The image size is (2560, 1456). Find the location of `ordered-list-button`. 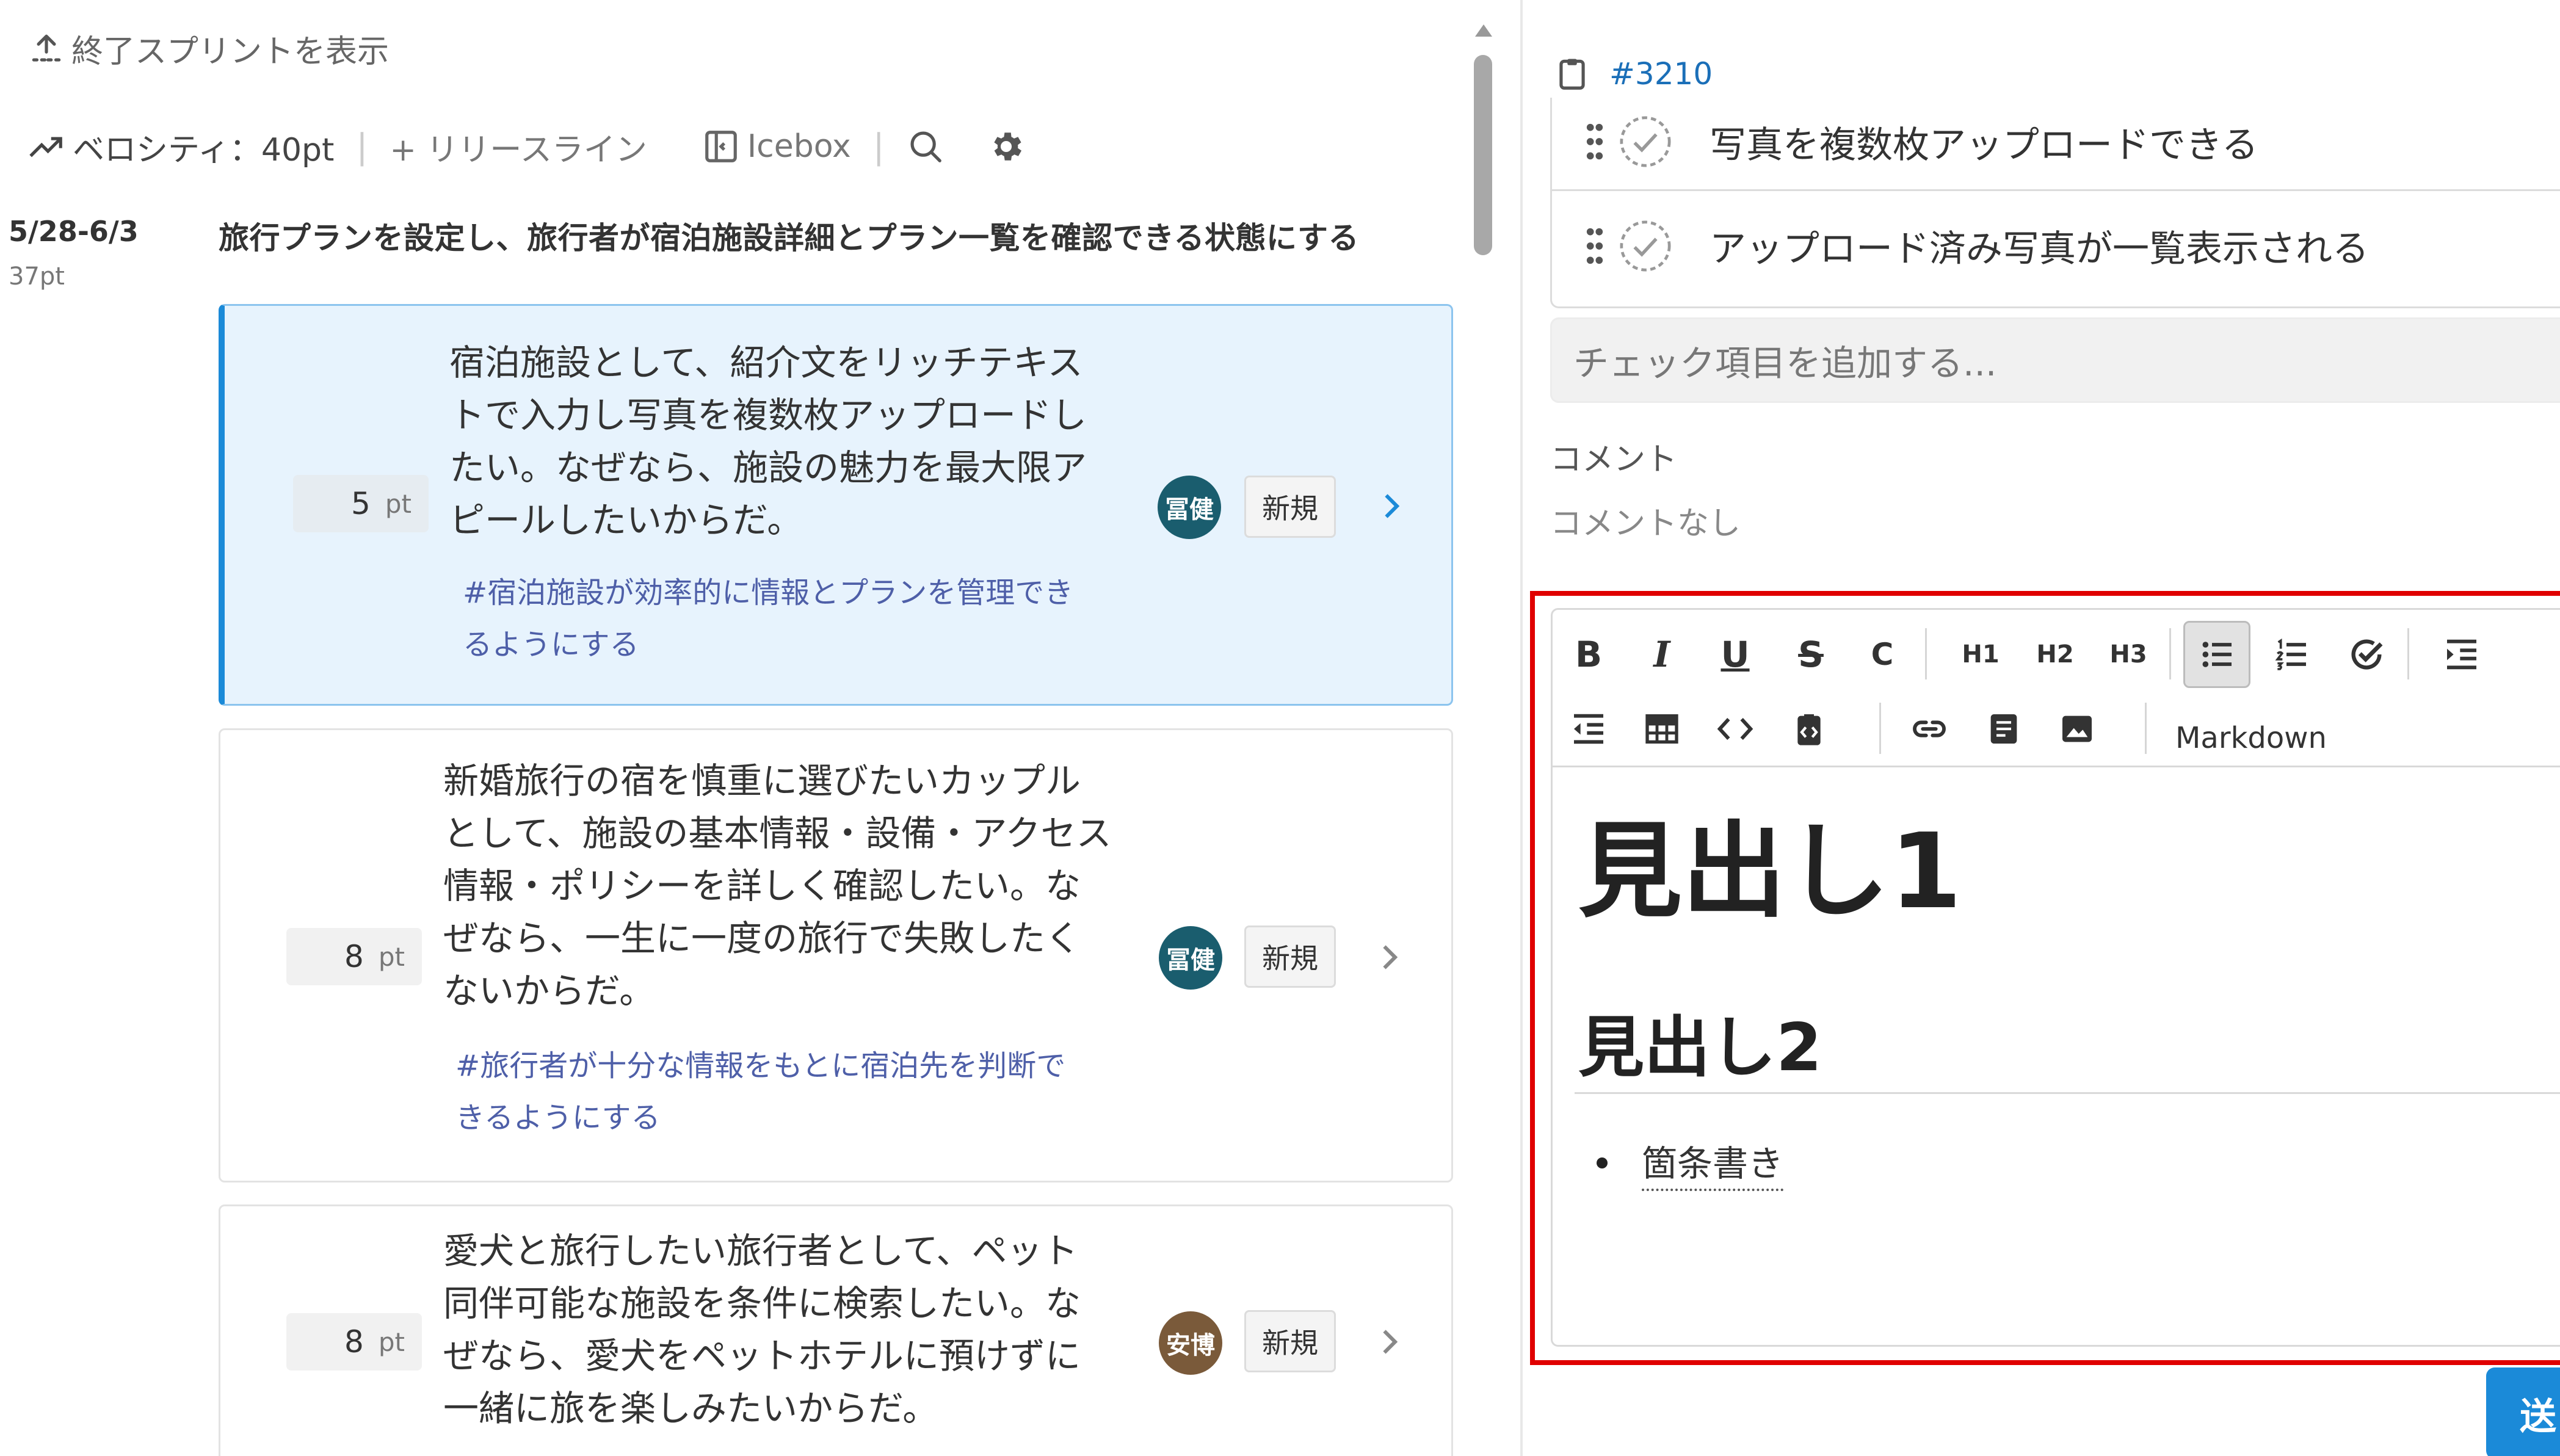

ordered-list-button is located at coordinates (2291, 654).